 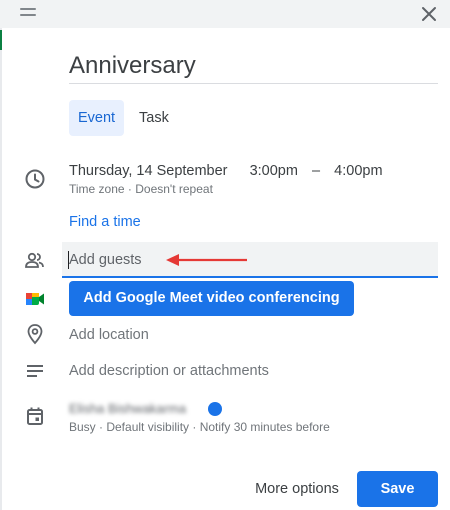 I want to click on notes-icon, so click(x=35, y=371).